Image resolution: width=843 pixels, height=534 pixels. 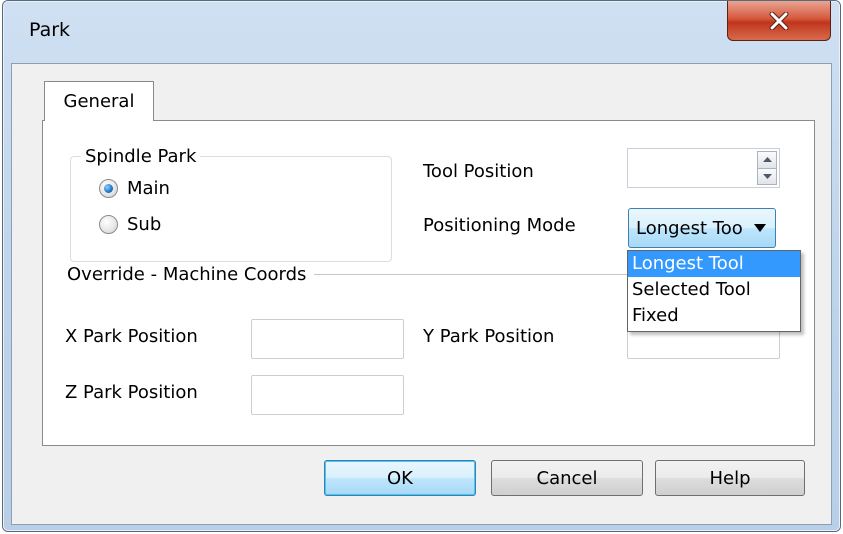 I want to click on cancel-button: Cancel, so click(x=567, y=478).